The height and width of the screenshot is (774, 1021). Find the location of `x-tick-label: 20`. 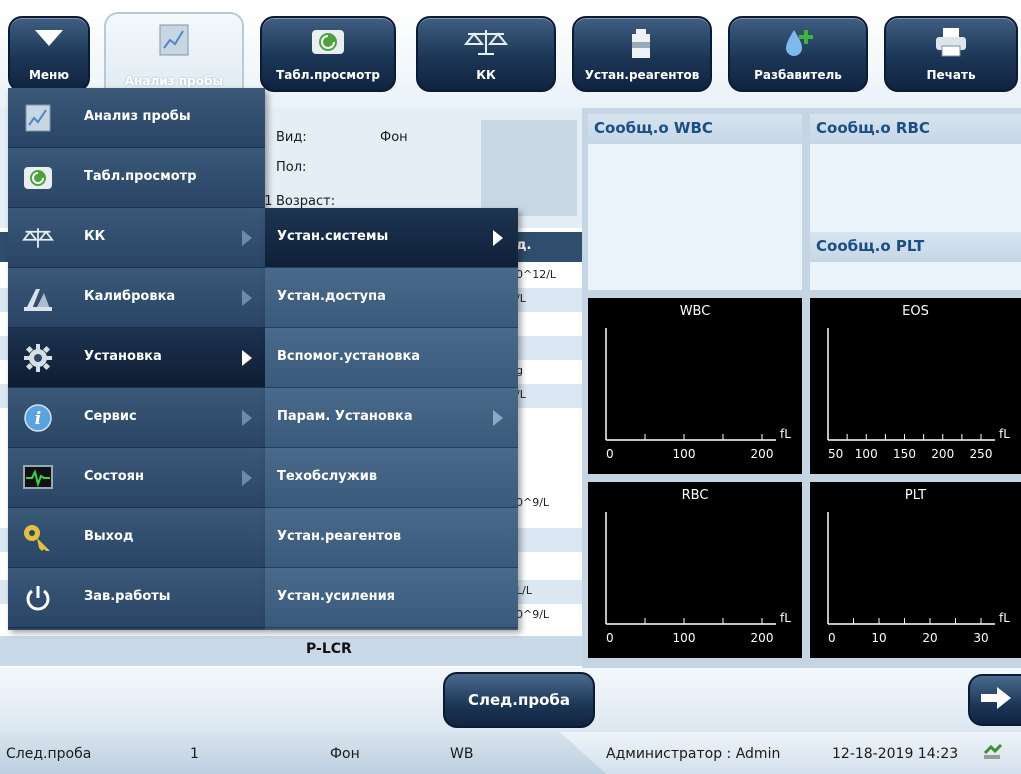

x-tick-label: 20 is located at coordinates (929, 638).